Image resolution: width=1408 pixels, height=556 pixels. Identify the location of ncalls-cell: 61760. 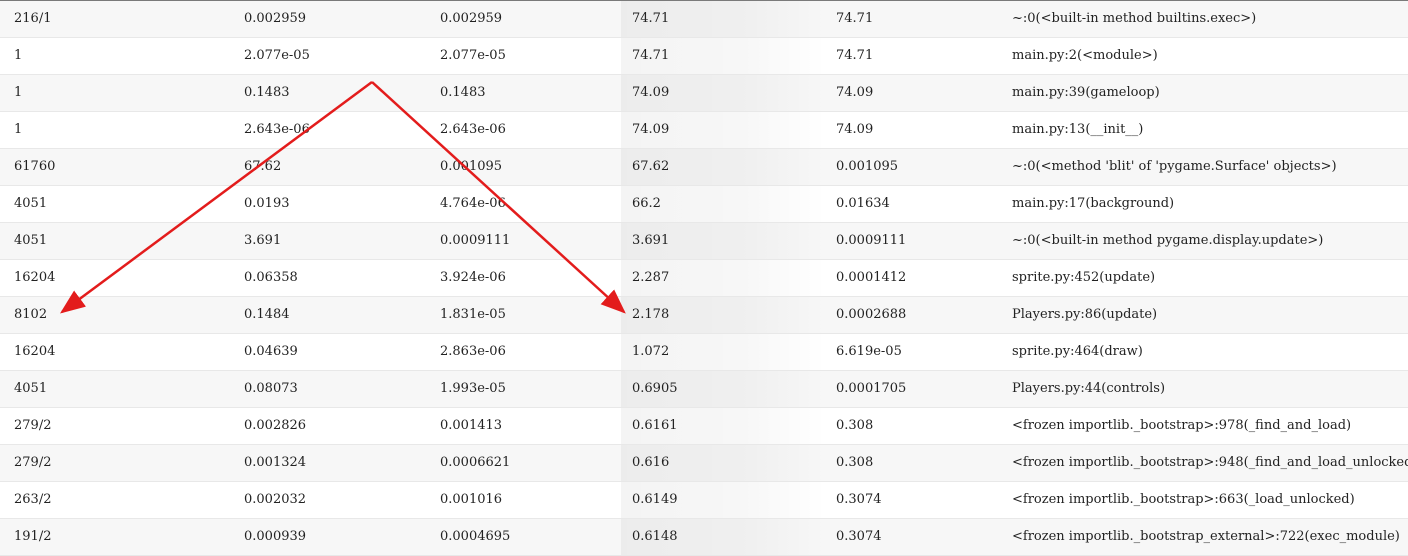
(35, 166).